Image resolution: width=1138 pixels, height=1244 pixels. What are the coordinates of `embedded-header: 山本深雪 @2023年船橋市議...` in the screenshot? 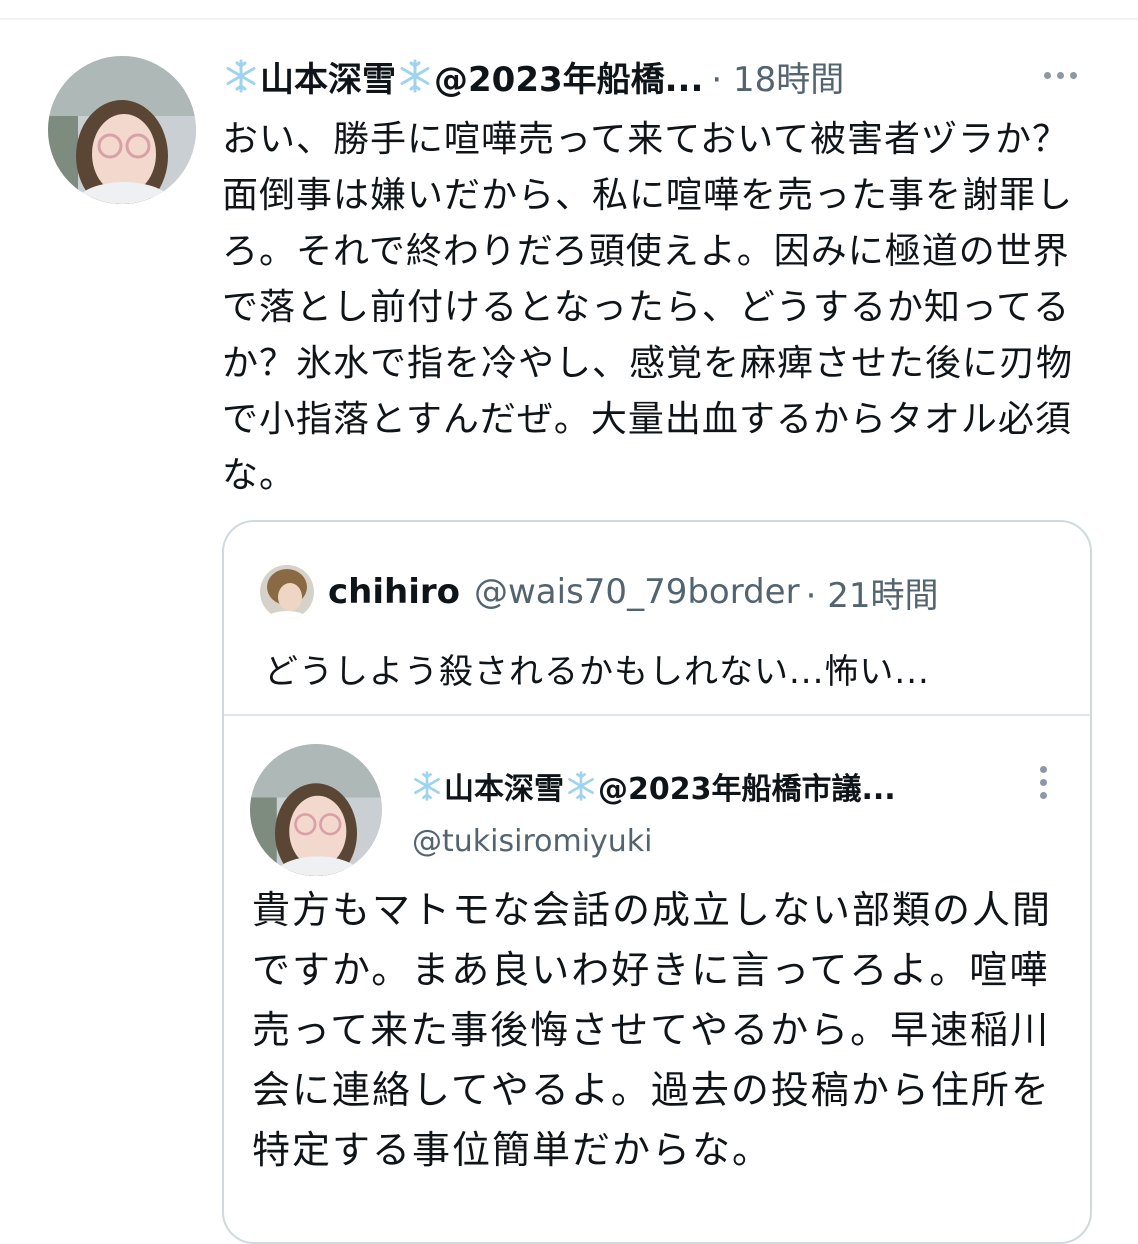 It's located at (653, 786).